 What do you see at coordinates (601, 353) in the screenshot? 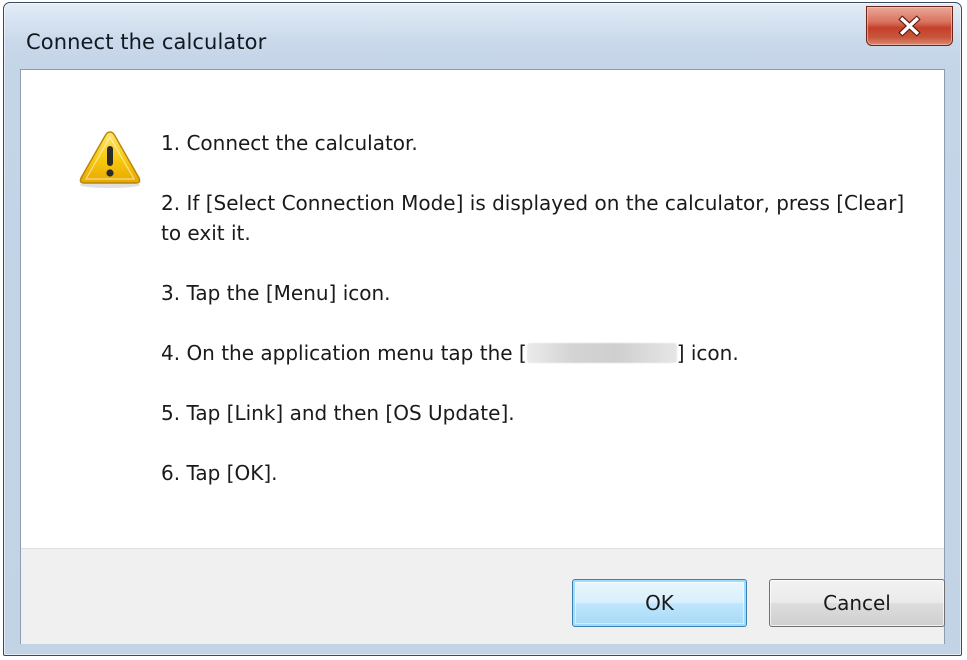
I see `redacted-app-name` at bounding box center [601, 353].